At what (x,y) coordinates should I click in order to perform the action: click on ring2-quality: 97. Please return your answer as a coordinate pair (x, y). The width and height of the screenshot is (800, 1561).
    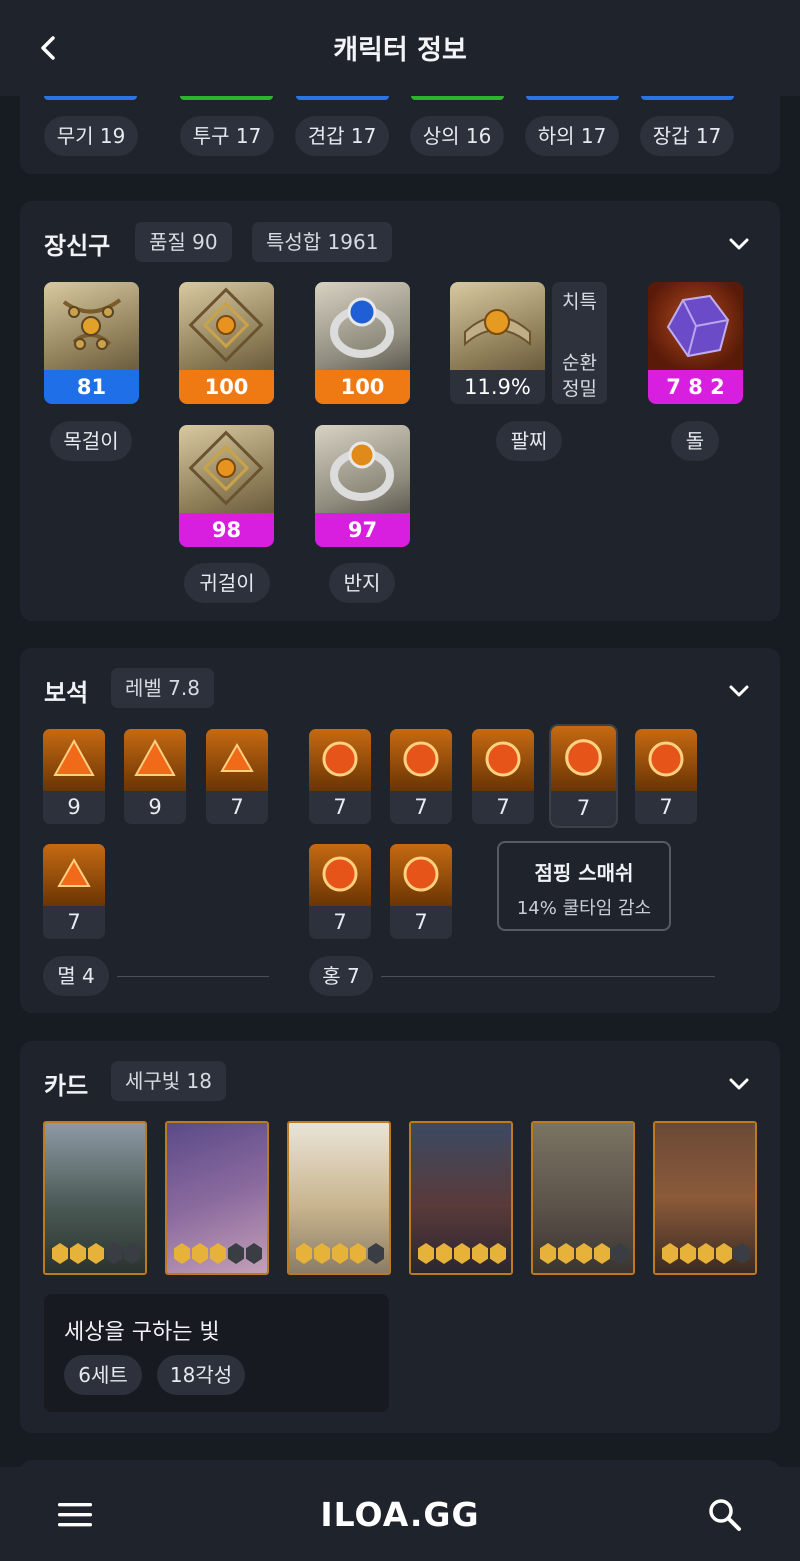
    Looking at the image, I should click on (362, 530).